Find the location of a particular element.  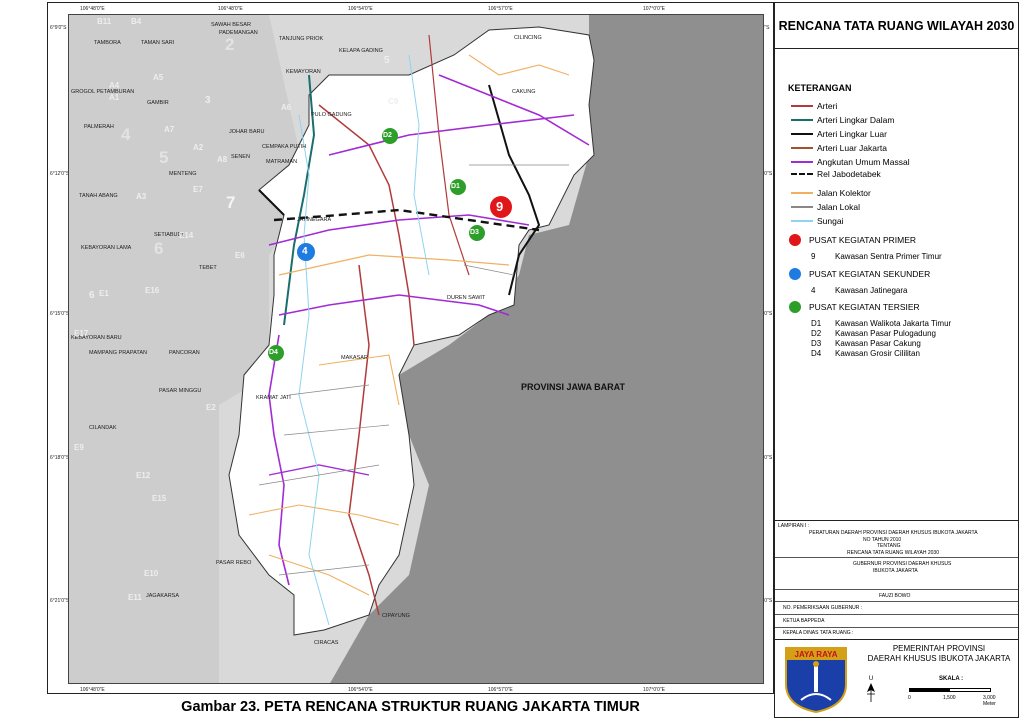

legend-label: PUSAT KEGIATAN SEKUNDER is located at coordinates (870, 274).